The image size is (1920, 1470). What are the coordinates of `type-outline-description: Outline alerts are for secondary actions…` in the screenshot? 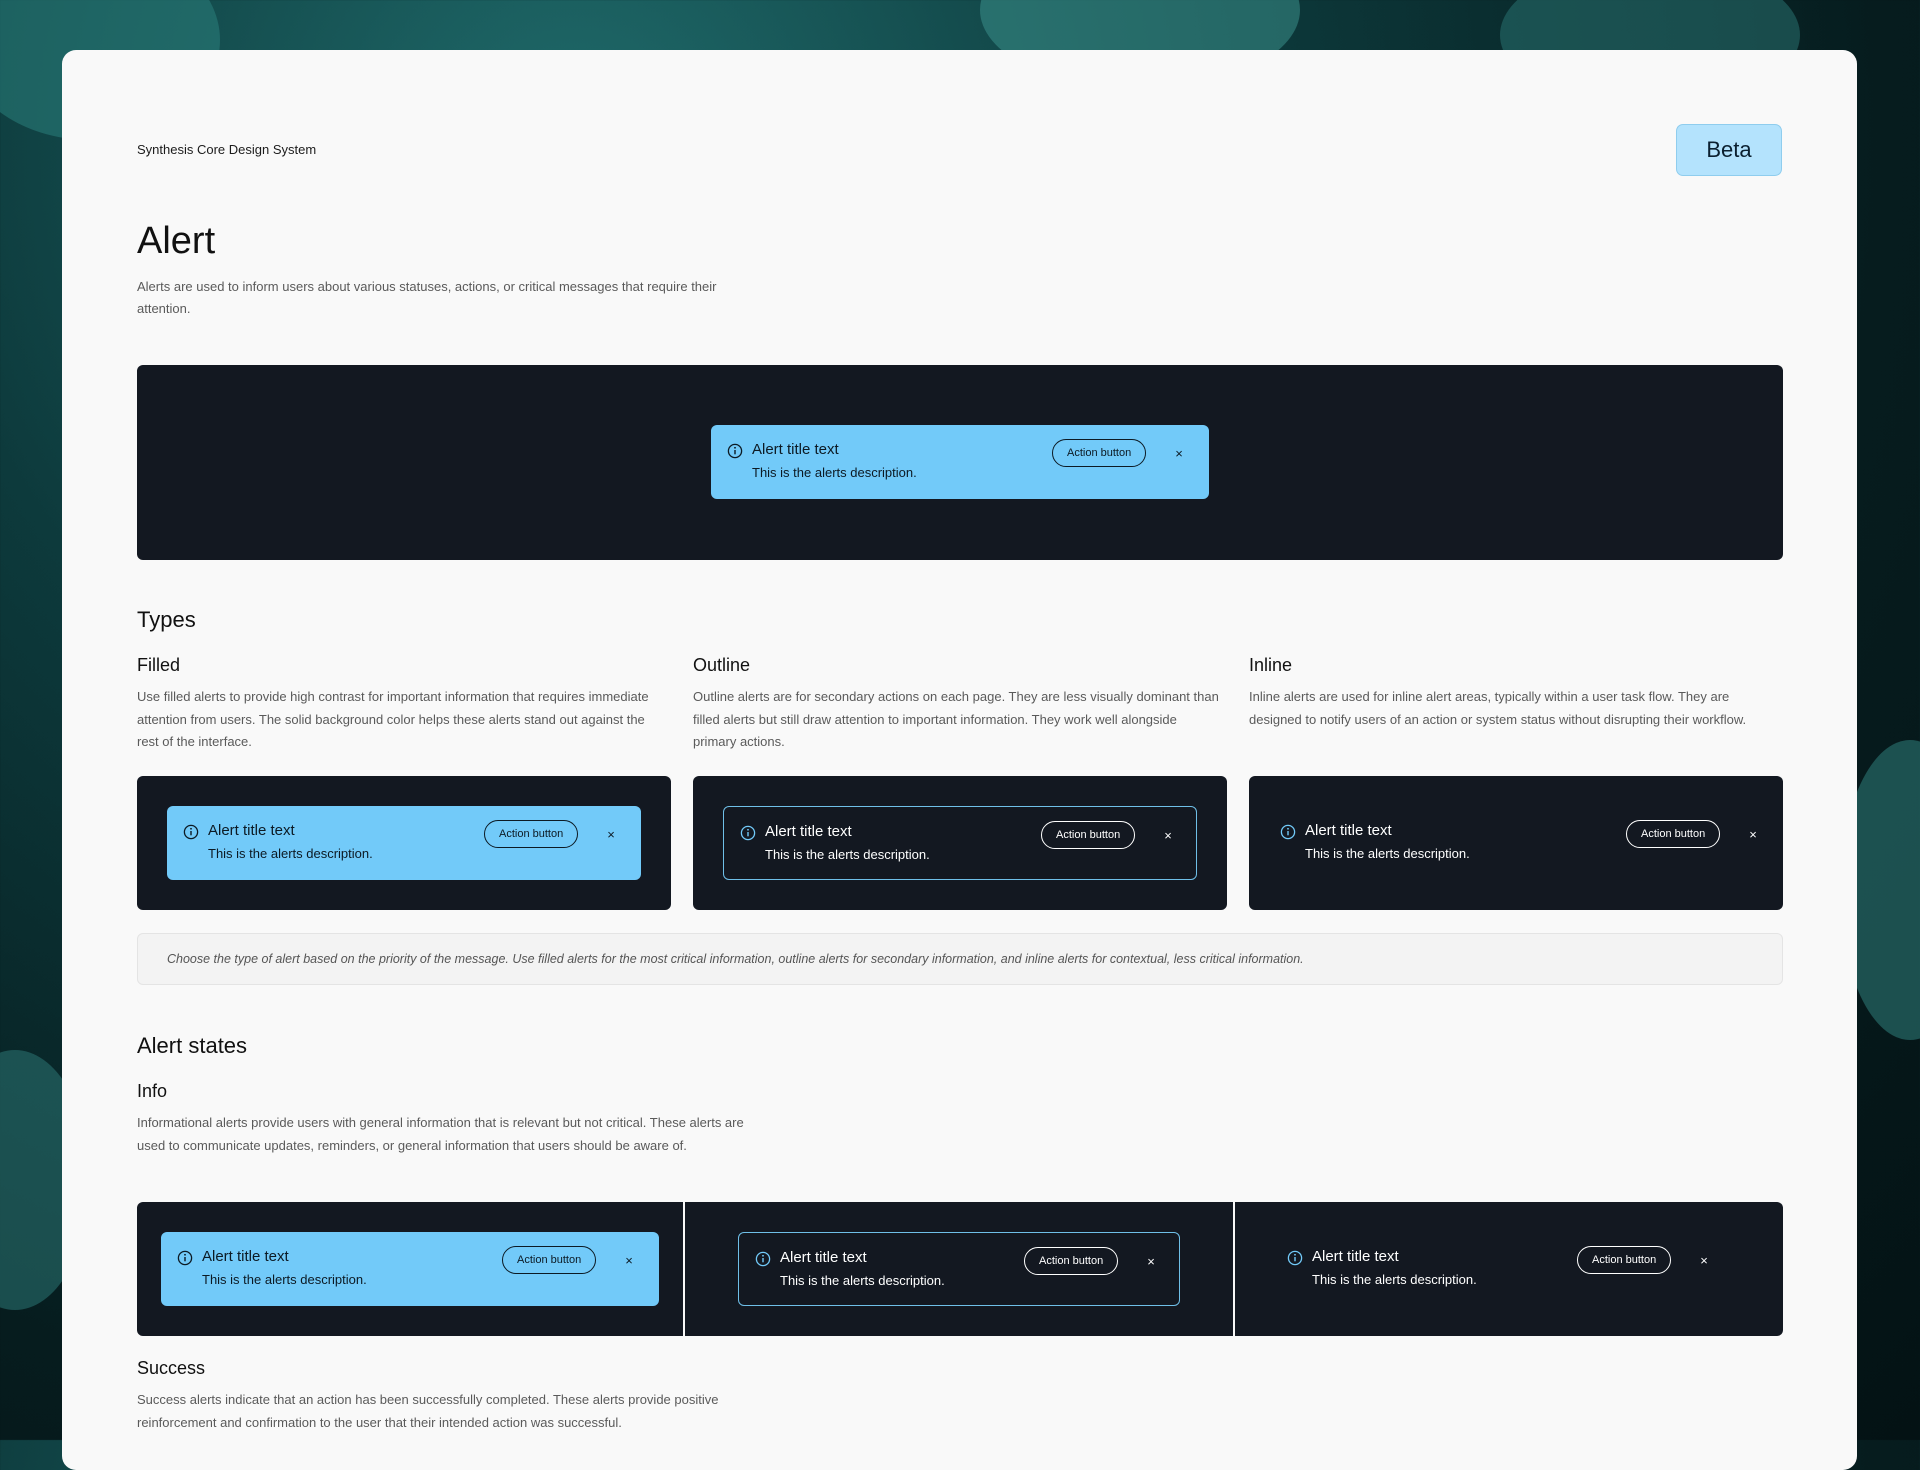 It's located at (956, 719).